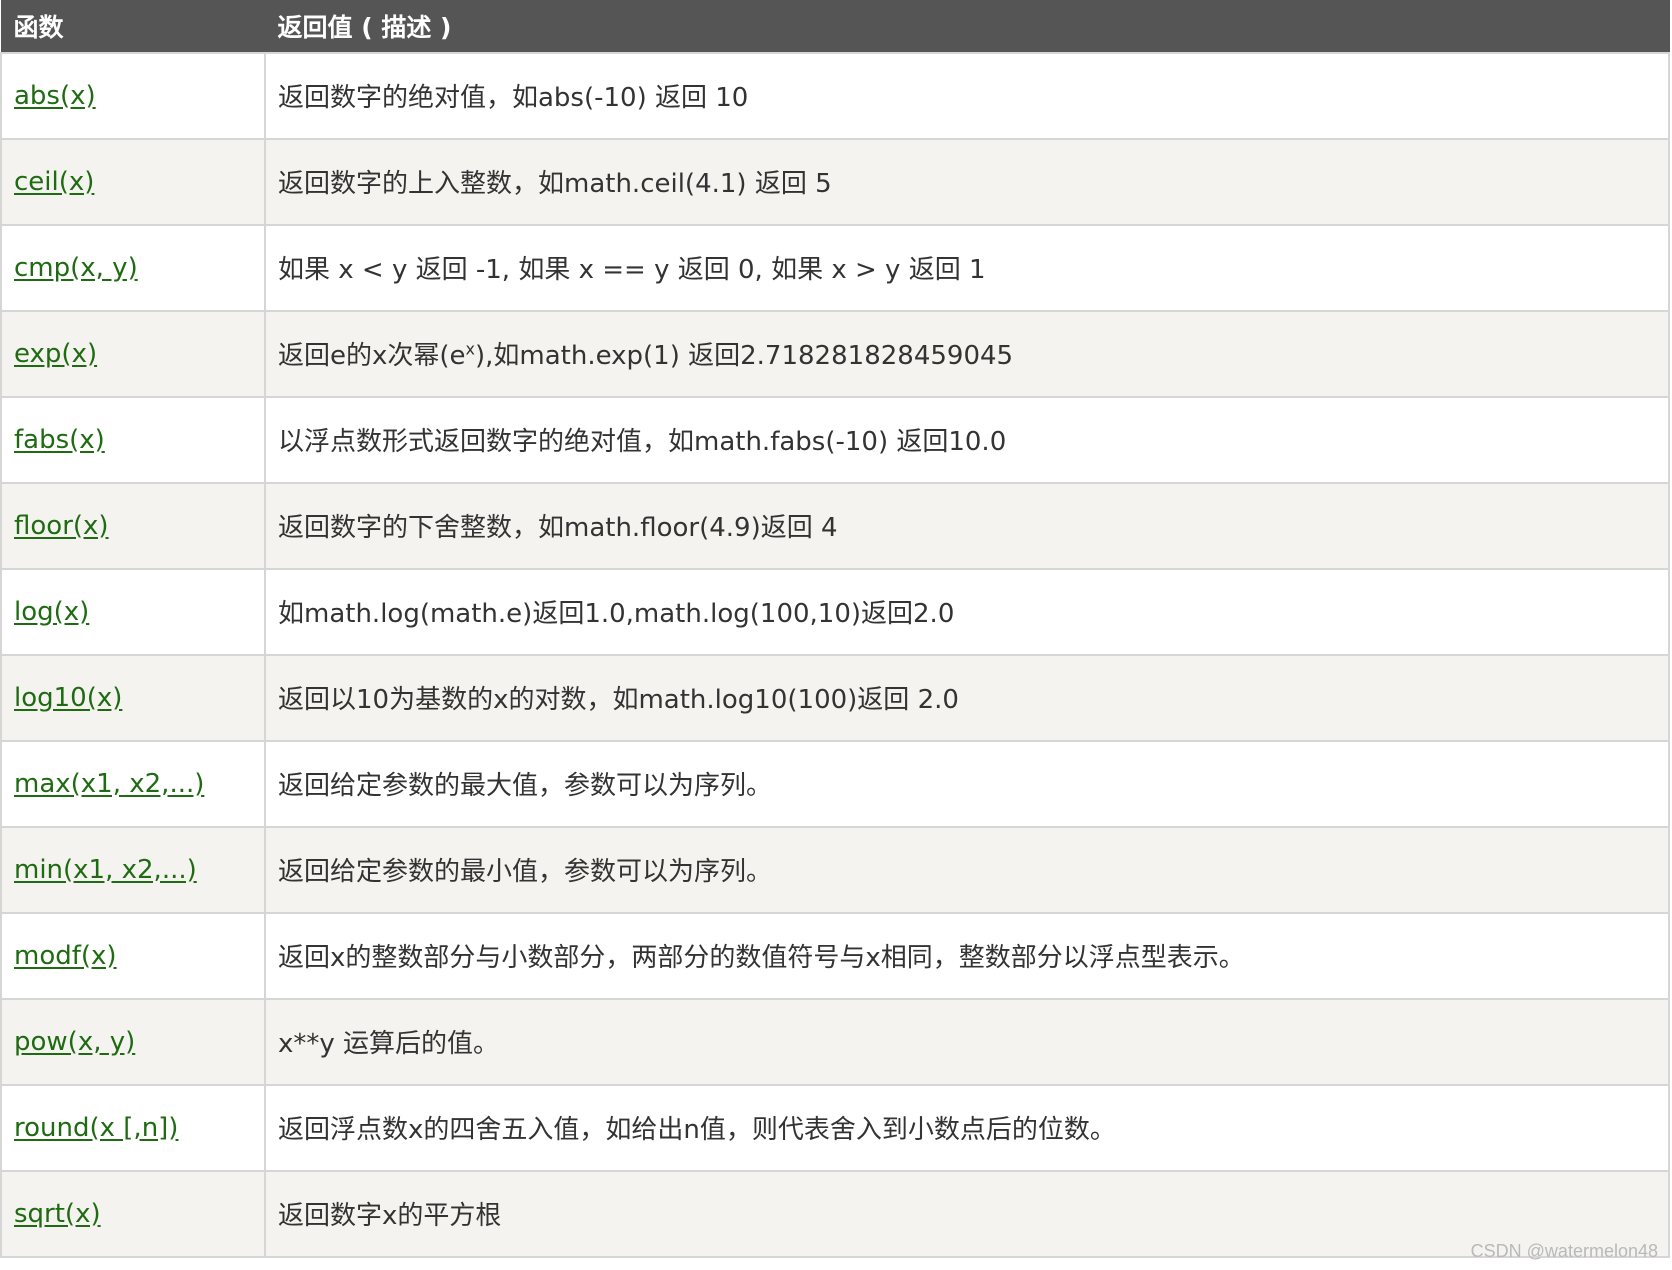 Image resolution: width=1672 pixels, height=1270 pixels. Describe the element at coordinates (57, 1214) in the screenshot. I see `function-link-sqrt: sqrt(x)` at that location.